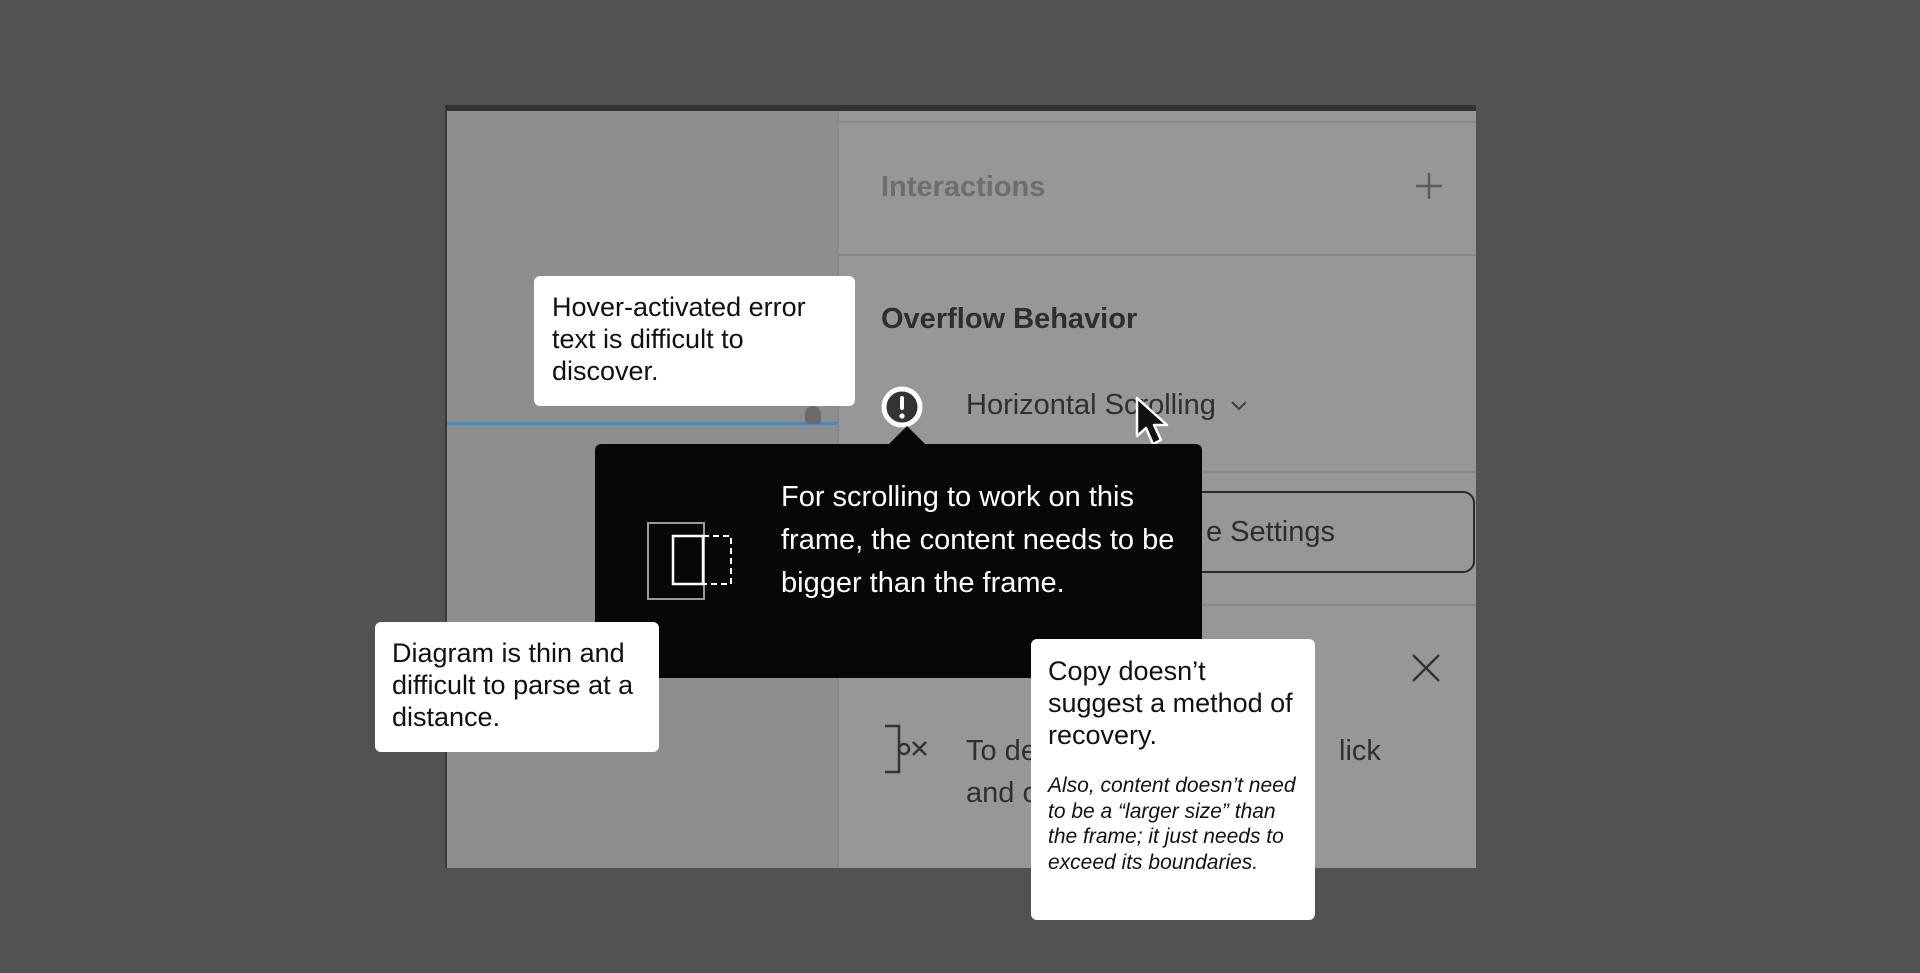  What do you see at coordinates (1091, 405) in the screenshot?
I see `overflow-behavior-value: Horizontal Scrolling` at bounding box center [1091, 405].